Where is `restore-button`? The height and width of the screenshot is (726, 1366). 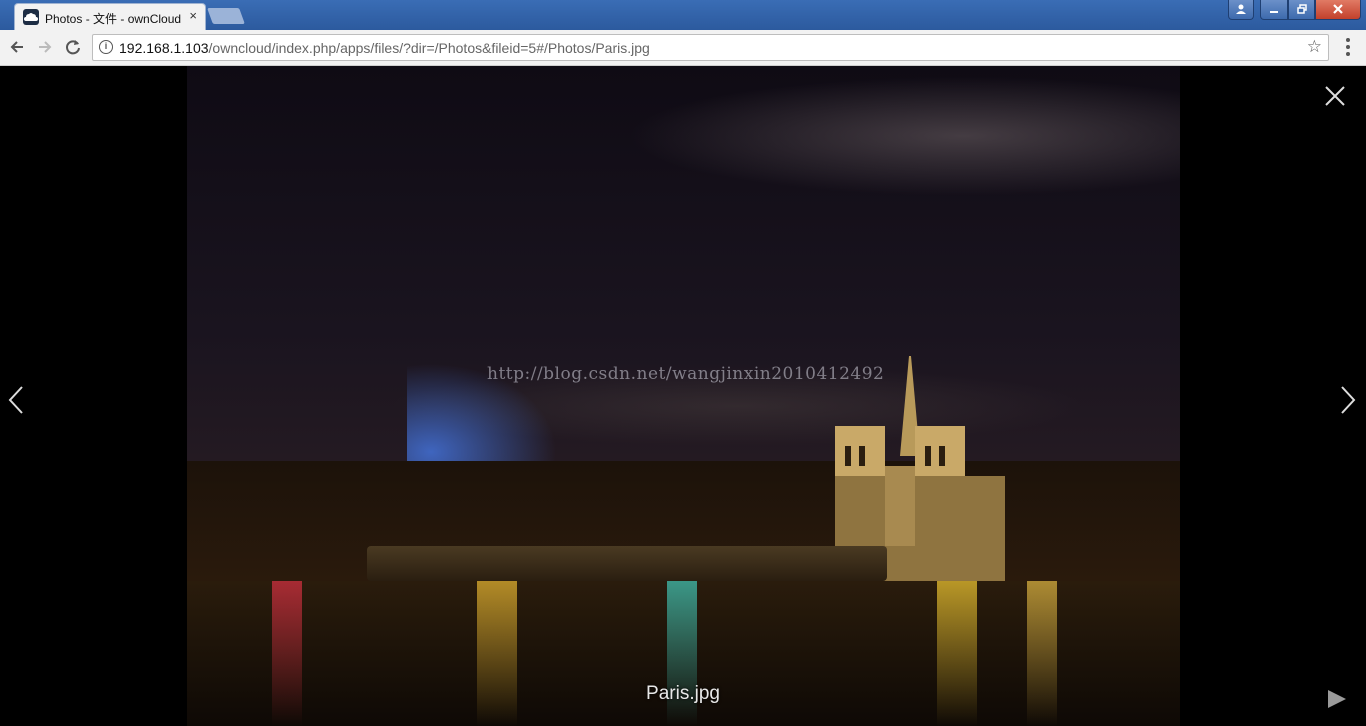 restore-button is located at coordinates (1301, 10).